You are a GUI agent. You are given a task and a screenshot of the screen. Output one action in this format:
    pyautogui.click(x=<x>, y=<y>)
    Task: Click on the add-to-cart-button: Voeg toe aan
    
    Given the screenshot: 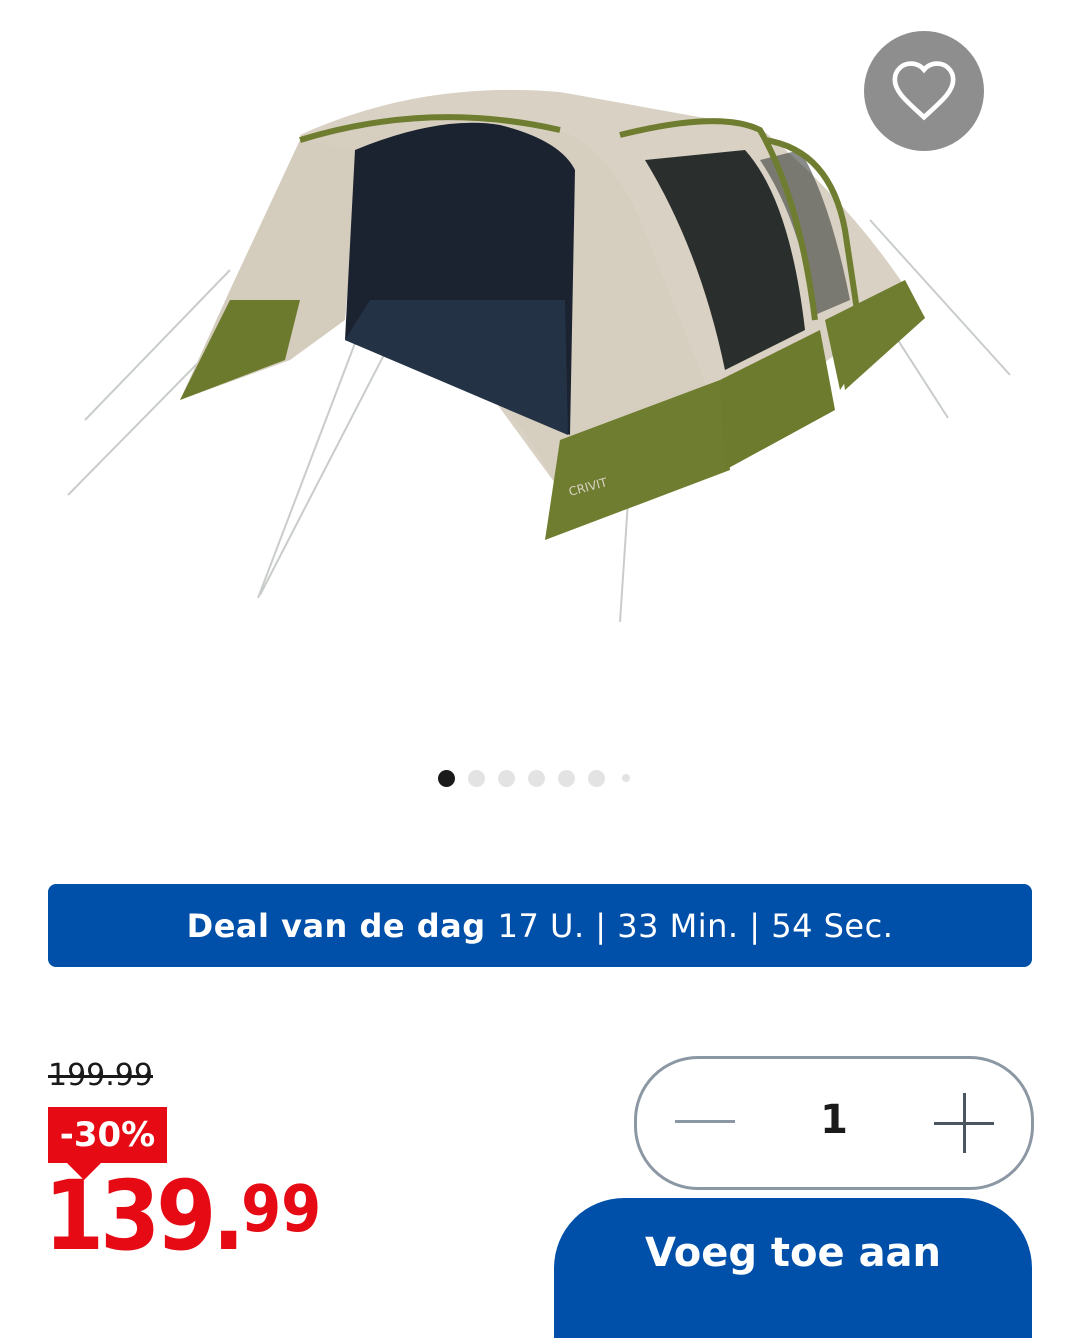 What is the action you would take?
    pyautogui.click(x=793, y=1268)
    